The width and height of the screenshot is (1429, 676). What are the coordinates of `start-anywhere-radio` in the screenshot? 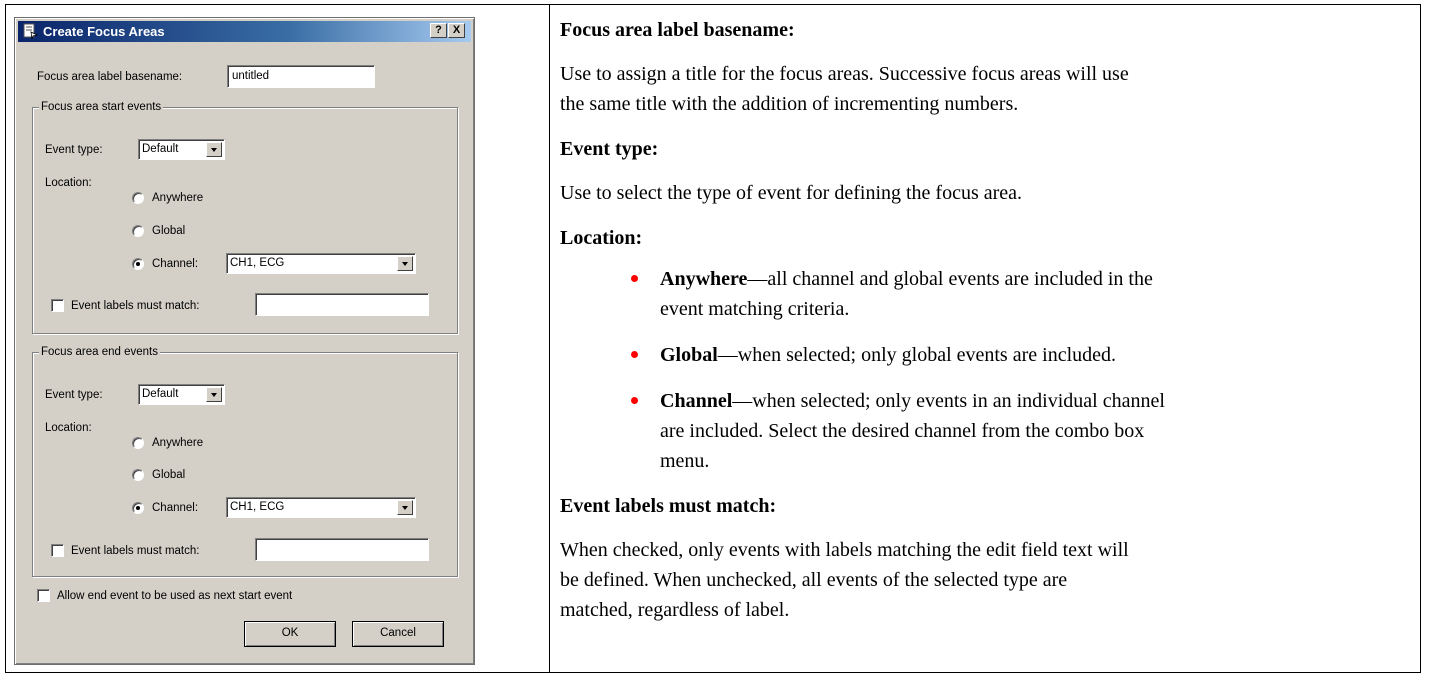 It's located at (138, 198).